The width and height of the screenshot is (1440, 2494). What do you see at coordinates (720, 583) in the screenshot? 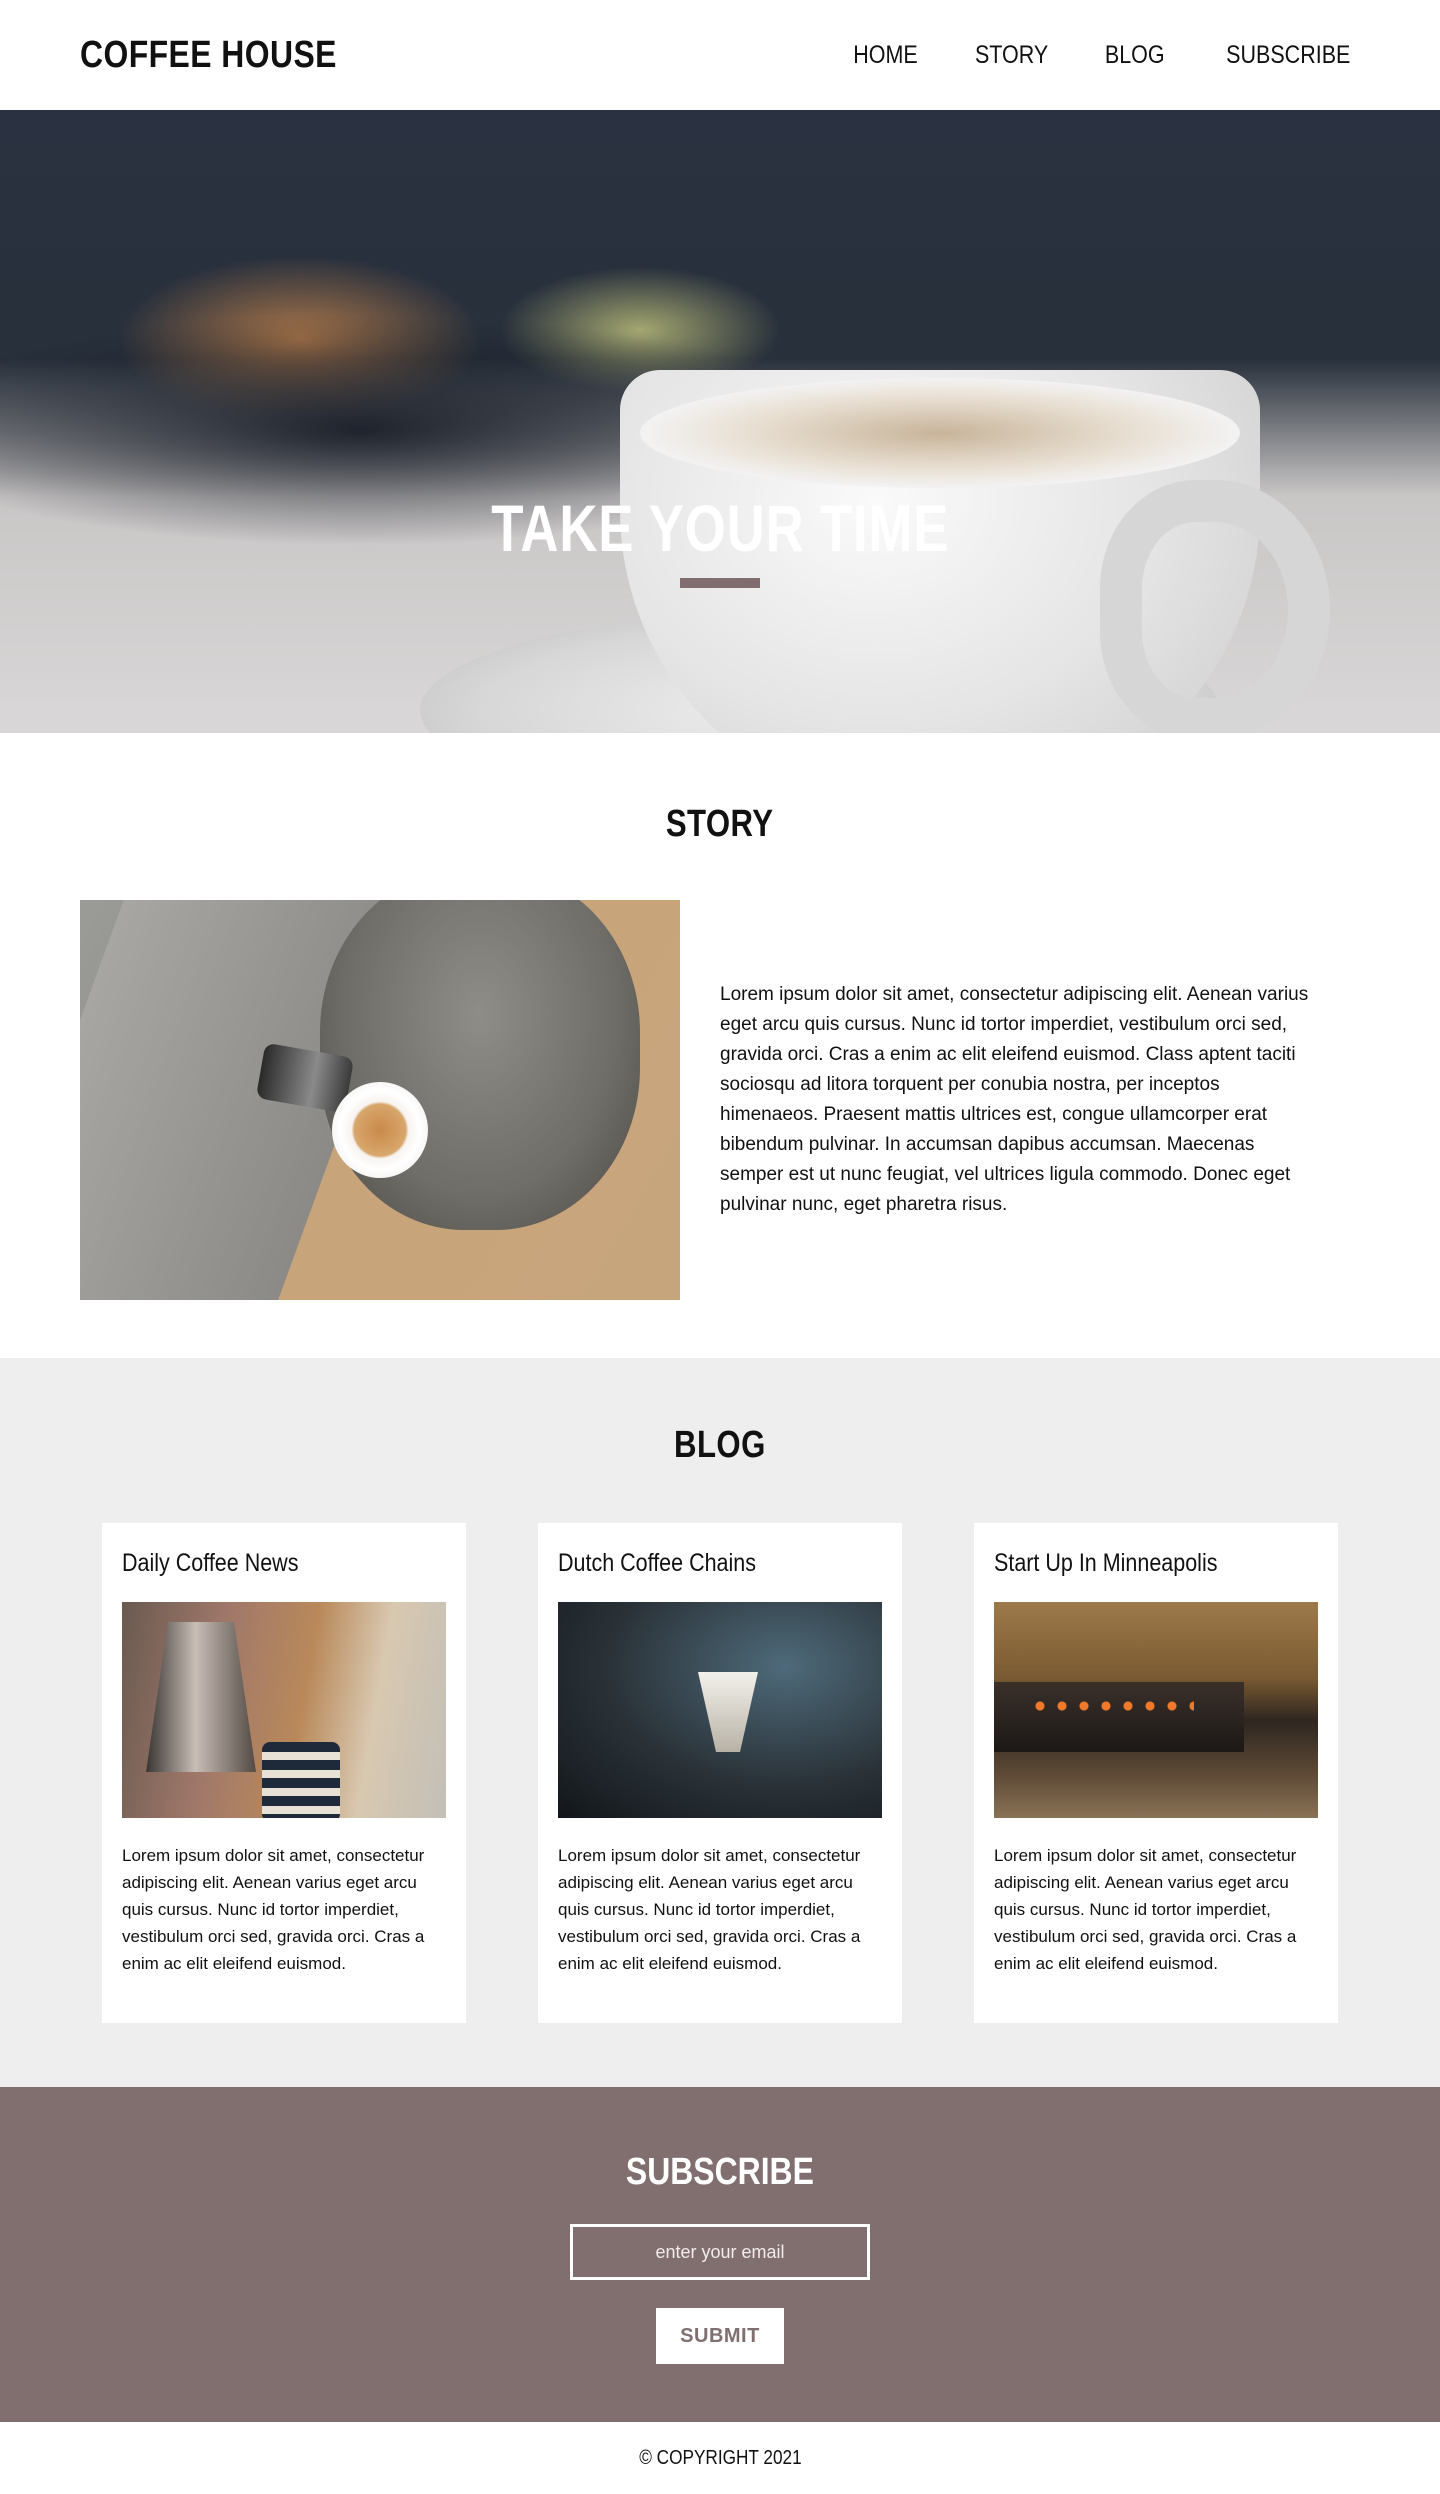
I see `hero-title-underline` at bounding box center [720, 583].